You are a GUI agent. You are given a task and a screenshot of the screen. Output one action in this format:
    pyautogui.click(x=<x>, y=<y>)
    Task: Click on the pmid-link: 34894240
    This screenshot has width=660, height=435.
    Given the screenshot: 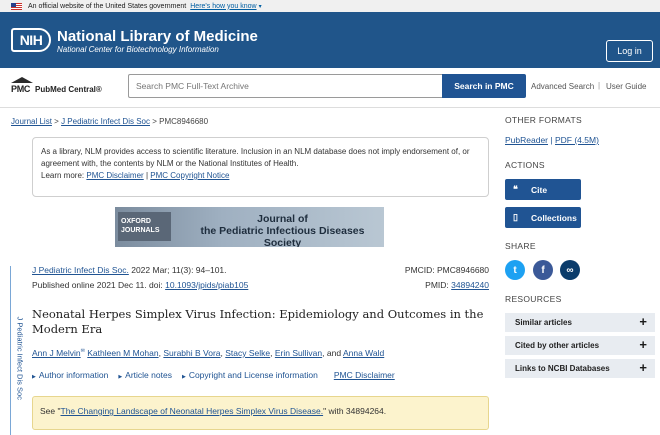 What is the action you would take?
    pyautogui.click(x=470, y=285)
    